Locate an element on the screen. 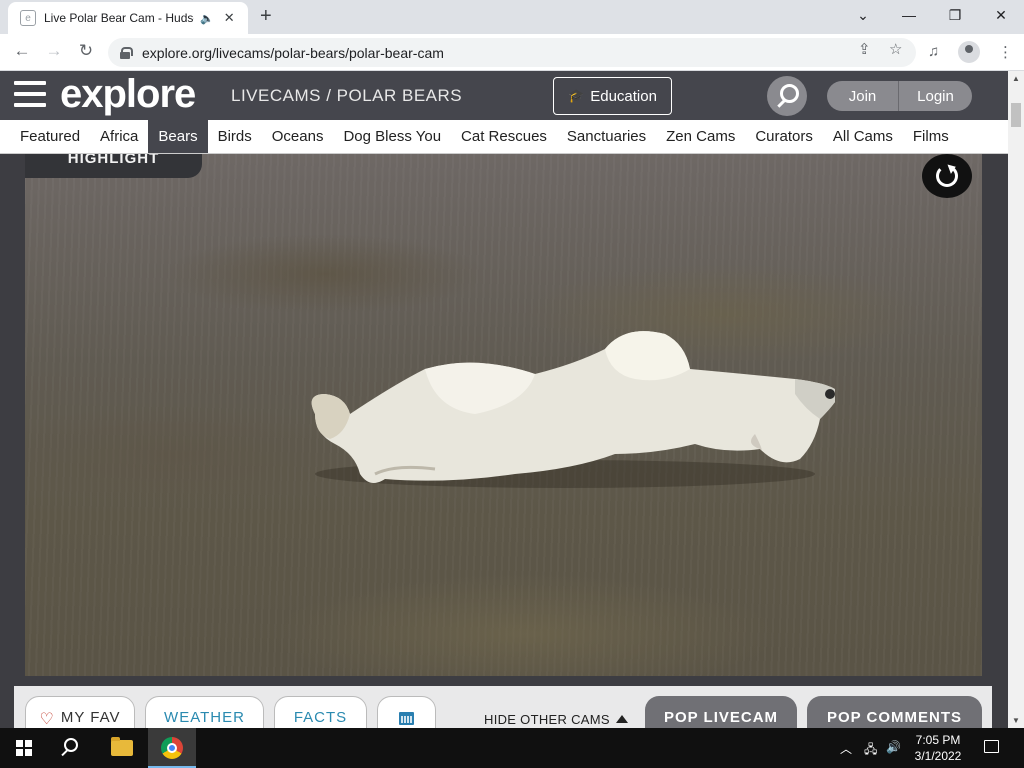  hide-other-cams-label: HIDE OTHER CAMS is located at coordinates (547, 719).